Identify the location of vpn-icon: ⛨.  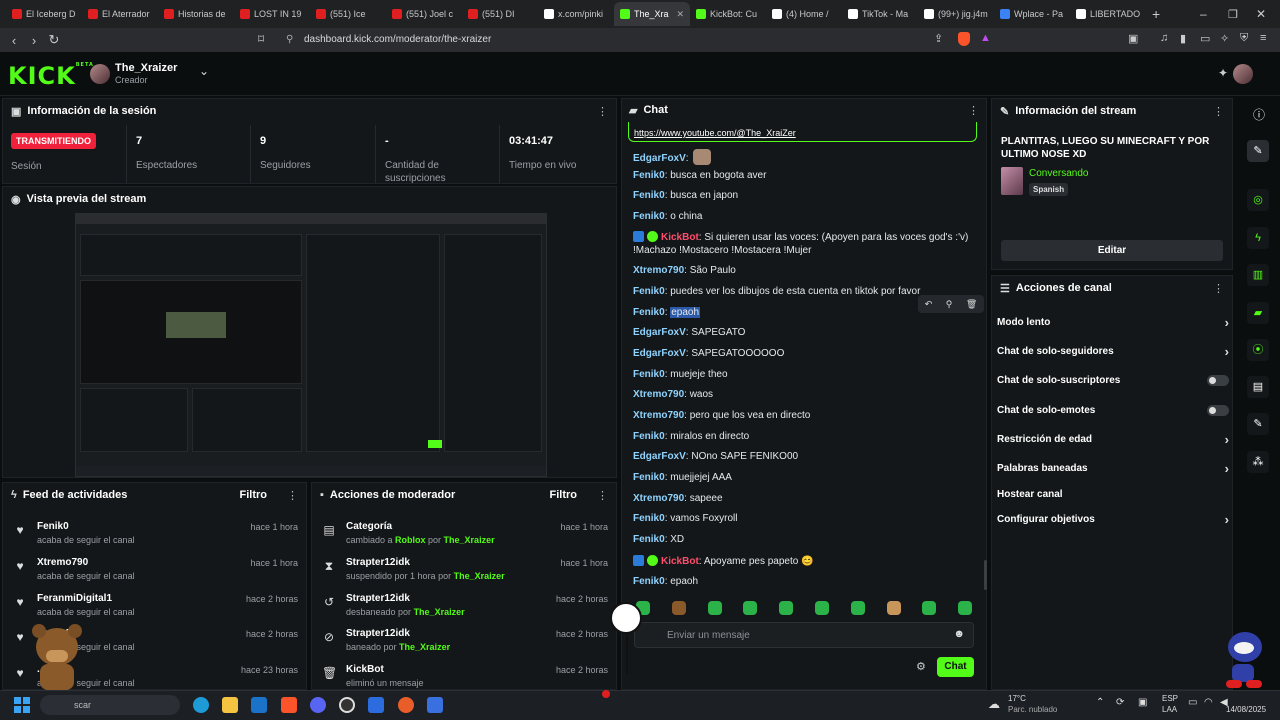
(1244, 38).